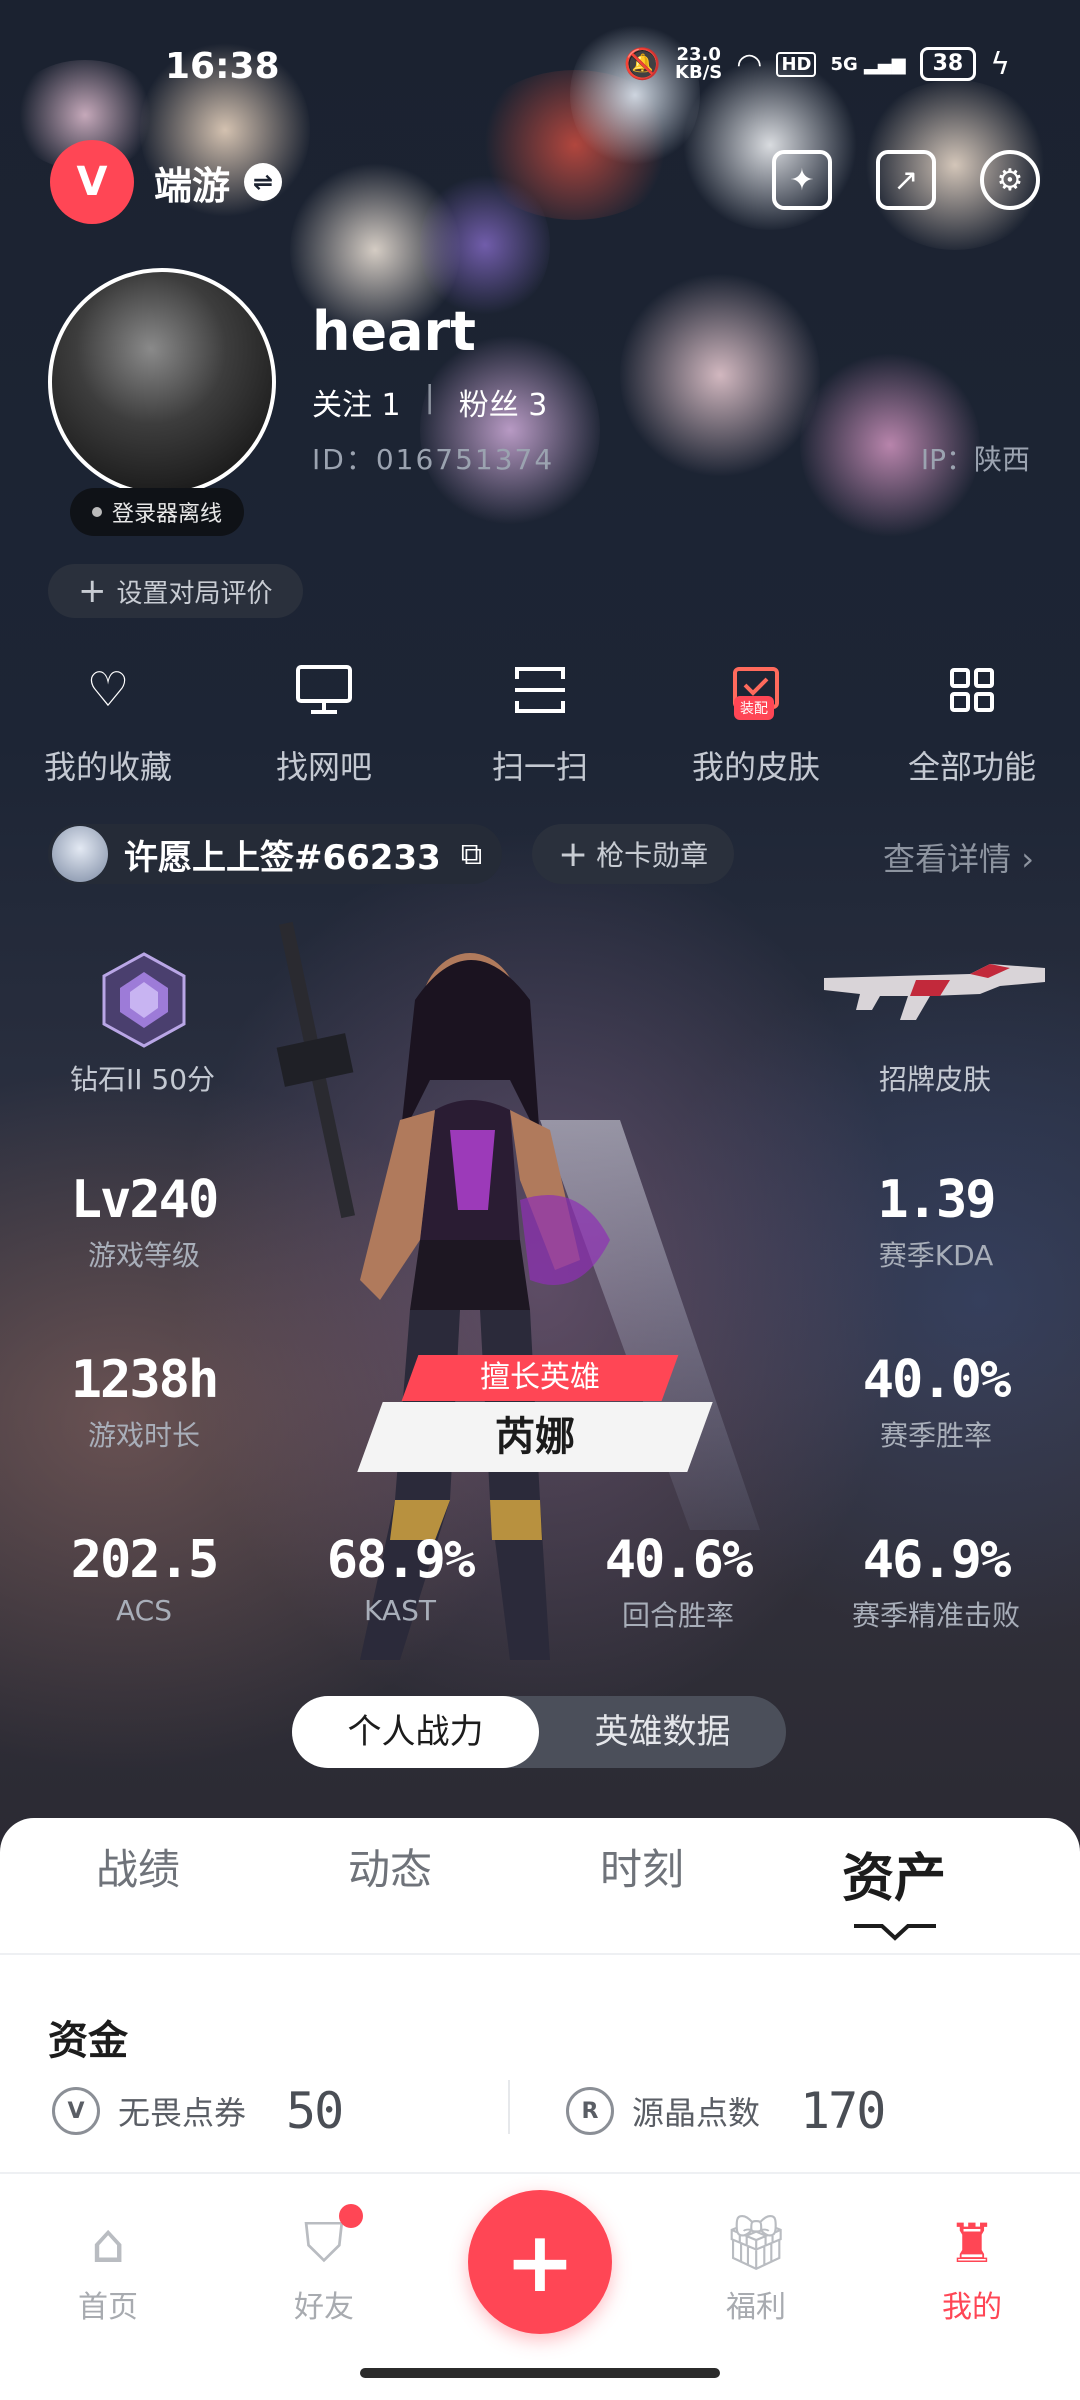  I want to click on card-medal-button: + 枪卡勋章, so click(633, 854).